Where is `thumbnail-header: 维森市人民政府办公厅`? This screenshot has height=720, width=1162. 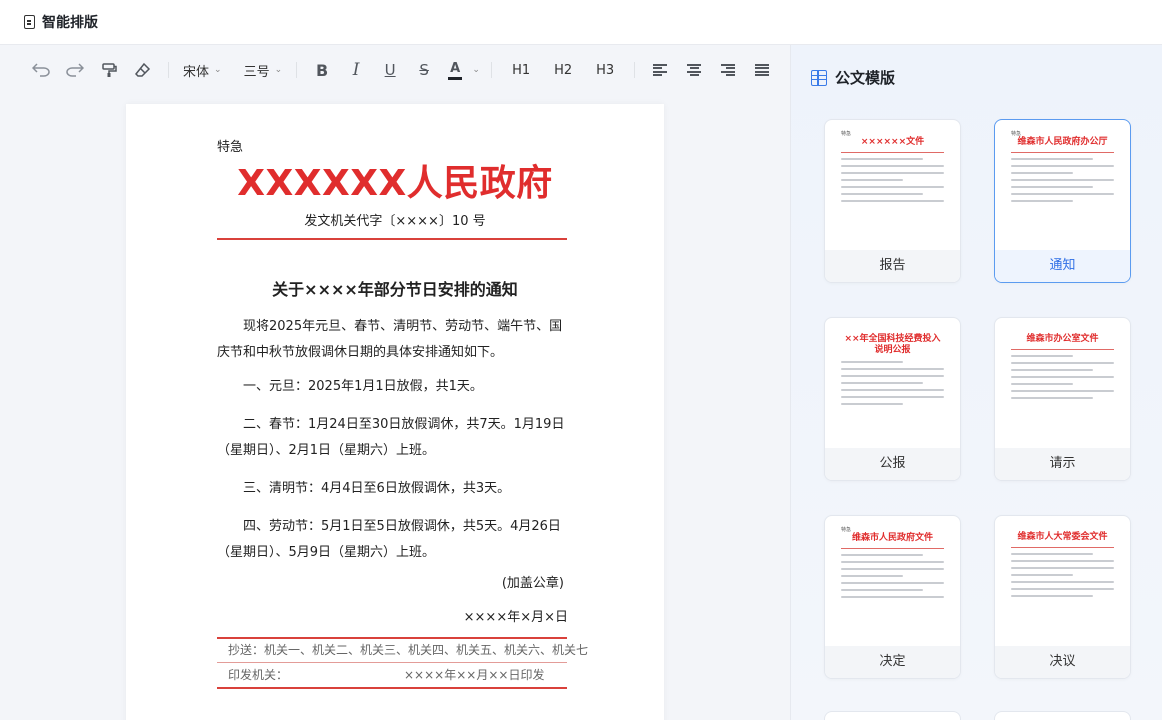 thumbnail-header: 维森市人民政府办公厅 is located at coordinates (1062, 142).